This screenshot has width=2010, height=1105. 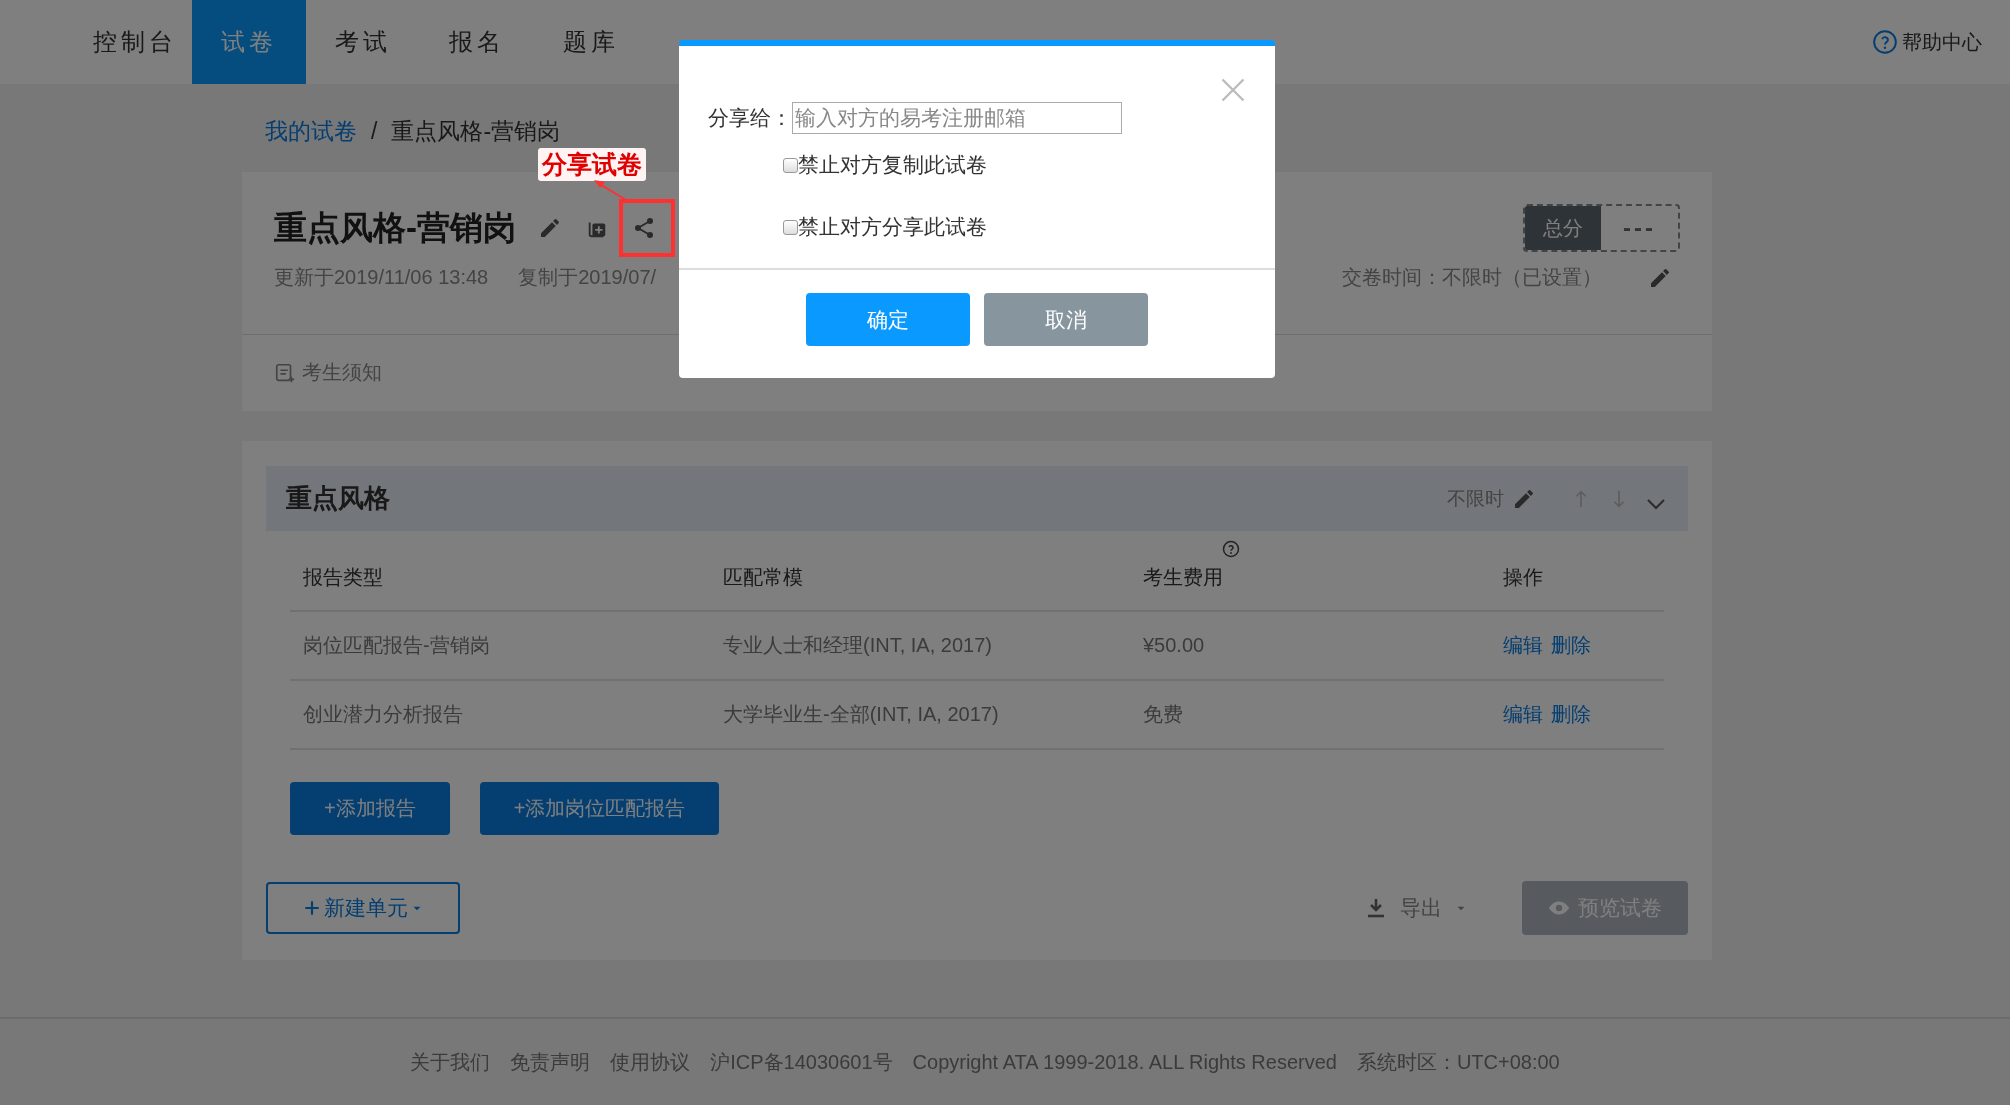 What do you see at coordinates (395, 227) in the screenshot?
I see `paper-title: 重点风格-营销岗` at bounding box center [395, 227].